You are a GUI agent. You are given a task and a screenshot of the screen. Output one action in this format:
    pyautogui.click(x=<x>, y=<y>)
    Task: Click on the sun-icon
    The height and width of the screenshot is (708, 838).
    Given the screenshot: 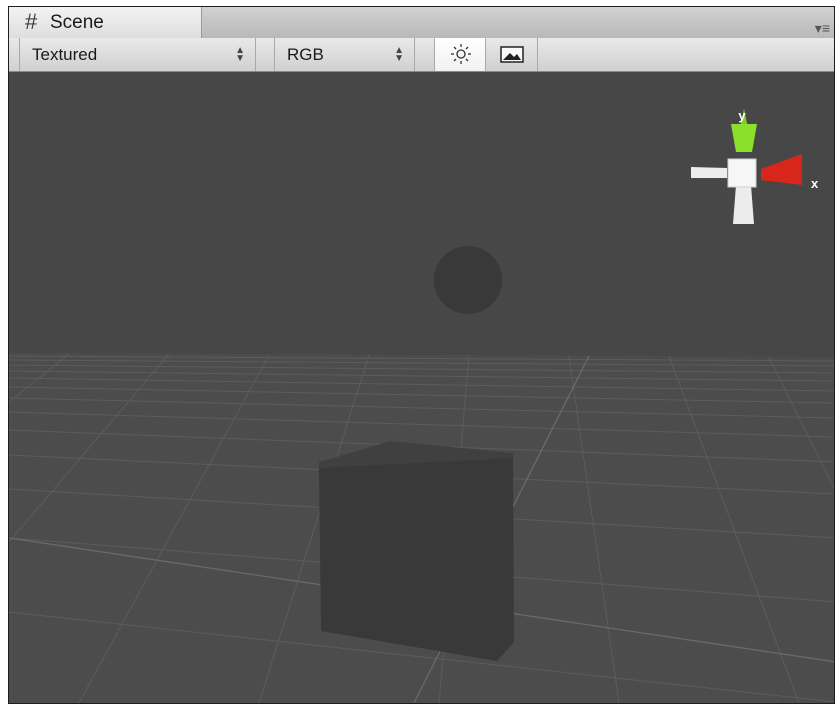 What is the action you would take?
    pyautogui.click(x=461, y=54)
    